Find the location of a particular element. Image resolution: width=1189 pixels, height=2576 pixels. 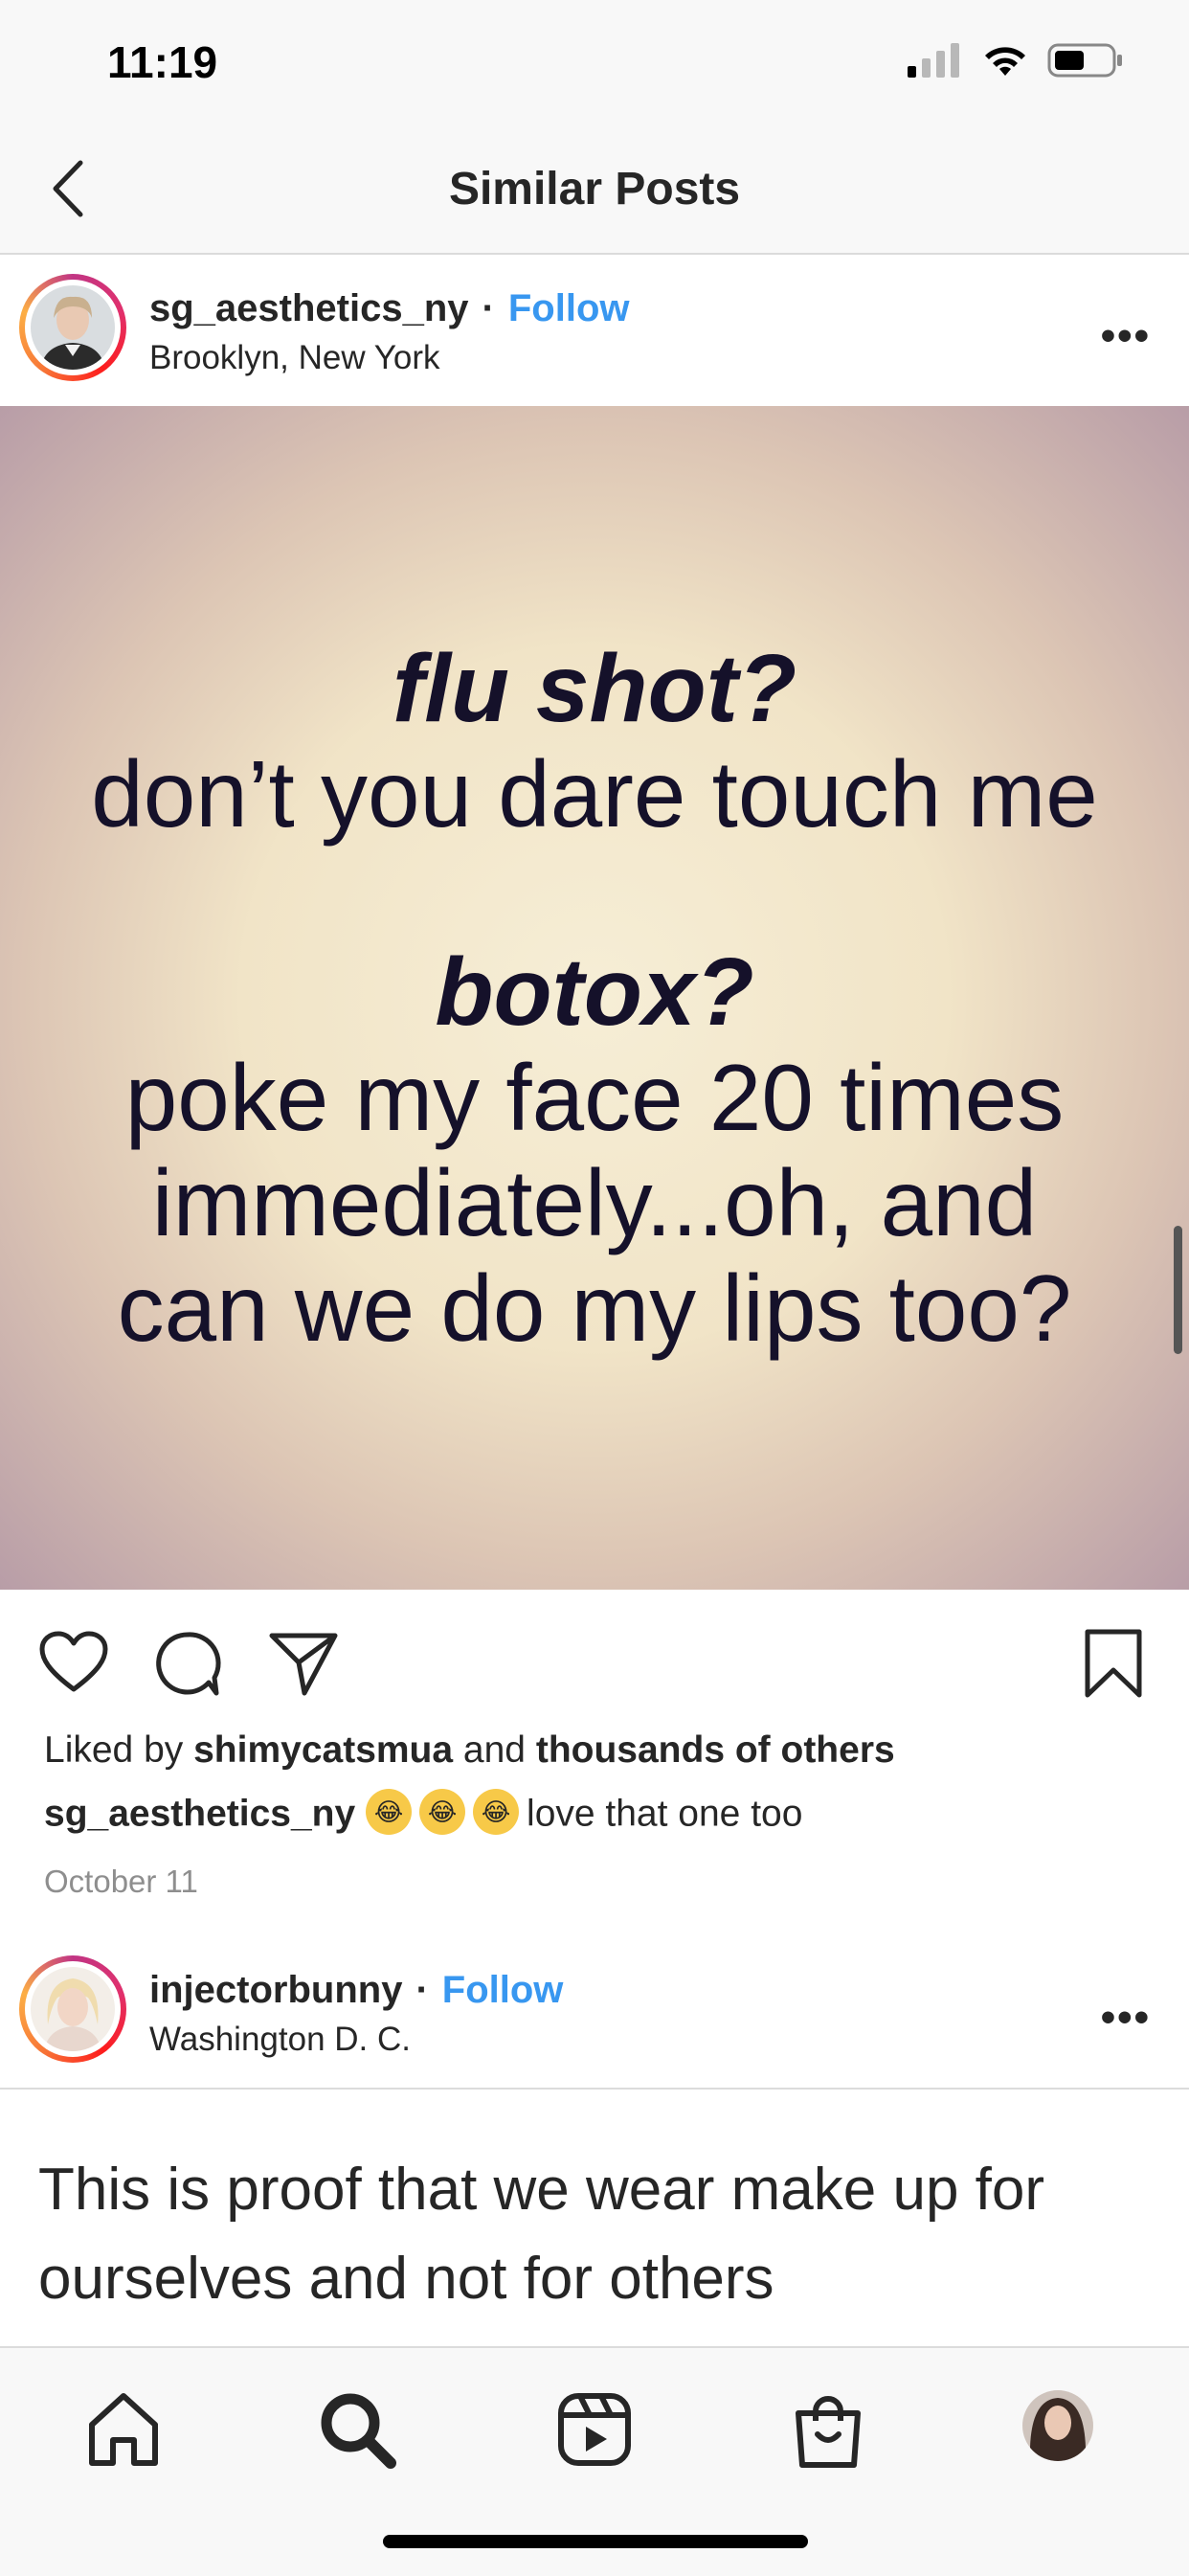

caption-username: sg_aesthetics_ny is located at coordinates (199, 1813).